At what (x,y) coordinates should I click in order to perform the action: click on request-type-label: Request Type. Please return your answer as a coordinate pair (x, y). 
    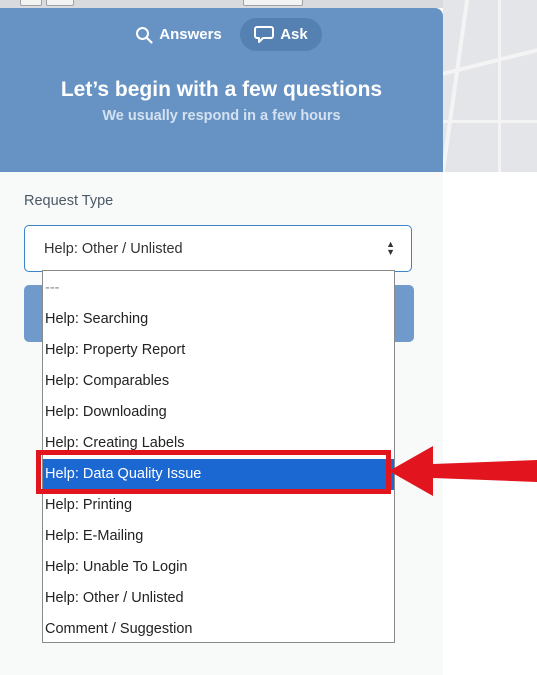
    Looking at the image, I should click on (69, 201).